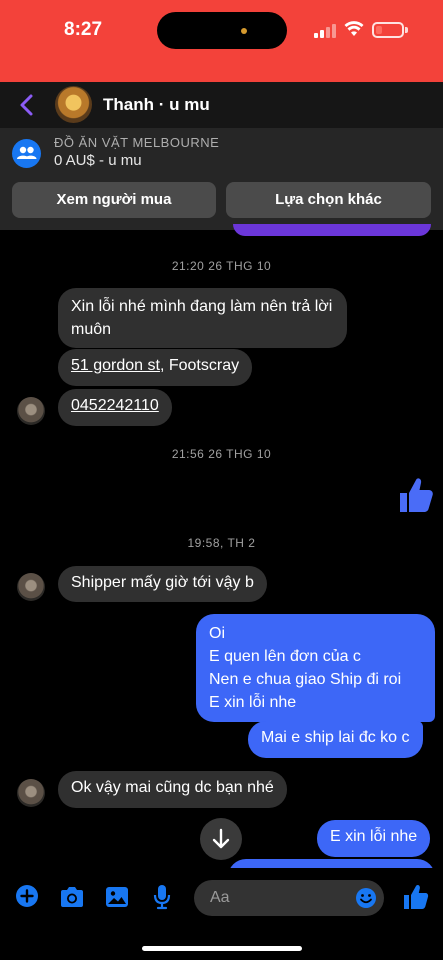  Describe the element at coordinates (156, 105) in the screenshot. I see `contact-name: Thanh · u mu` at that location.